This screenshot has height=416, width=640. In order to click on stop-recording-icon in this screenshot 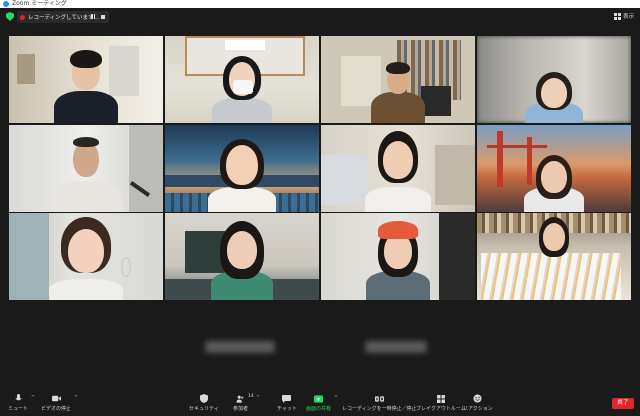, I will do `click(103, 17)`.